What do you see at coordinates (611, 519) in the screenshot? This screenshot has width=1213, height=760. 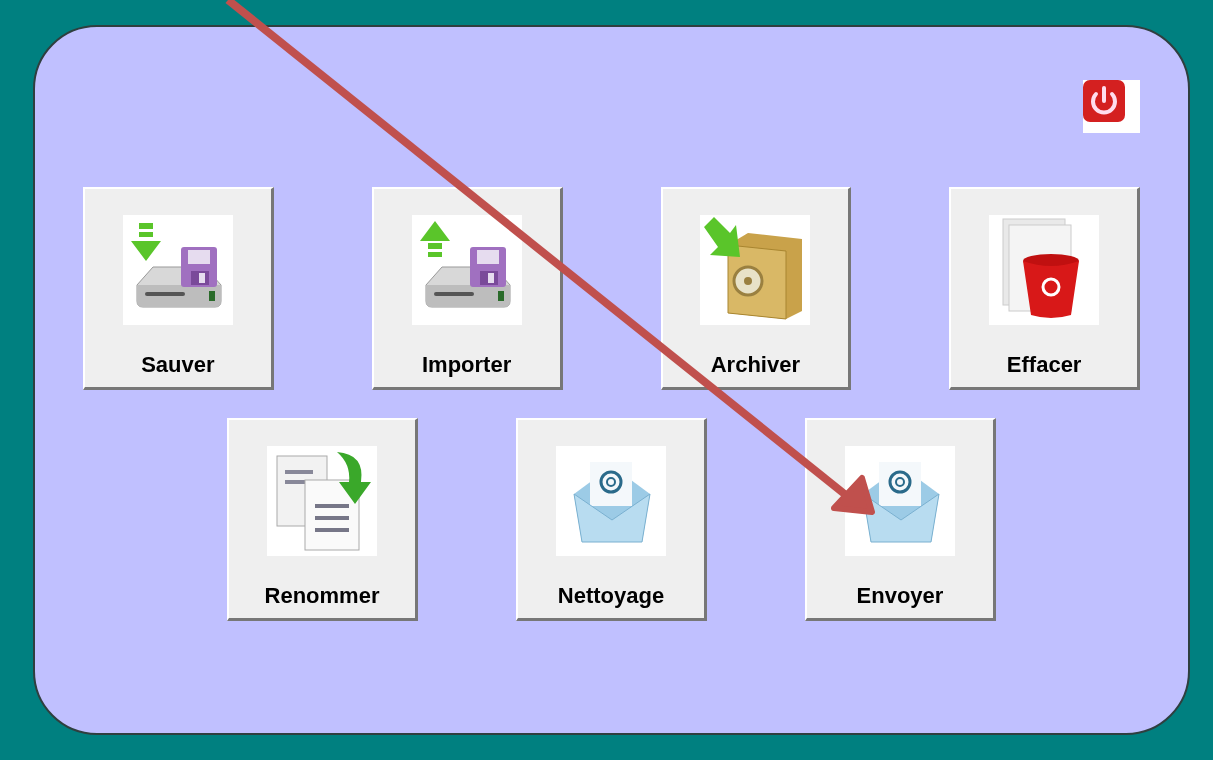 I see `tool-button: Nettoyage` at bounding box center [611, 519].